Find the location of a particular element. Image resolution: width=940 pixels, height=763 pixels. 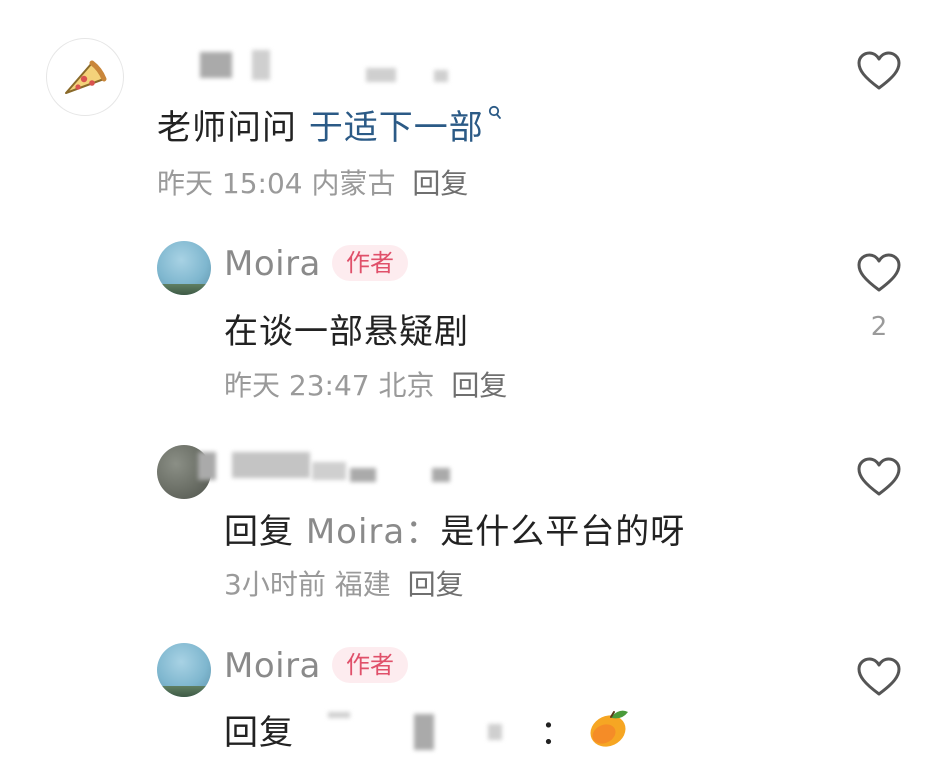

comment-meta: 昨天 23:47 北京 回复 is located at coordinates (365, 384).